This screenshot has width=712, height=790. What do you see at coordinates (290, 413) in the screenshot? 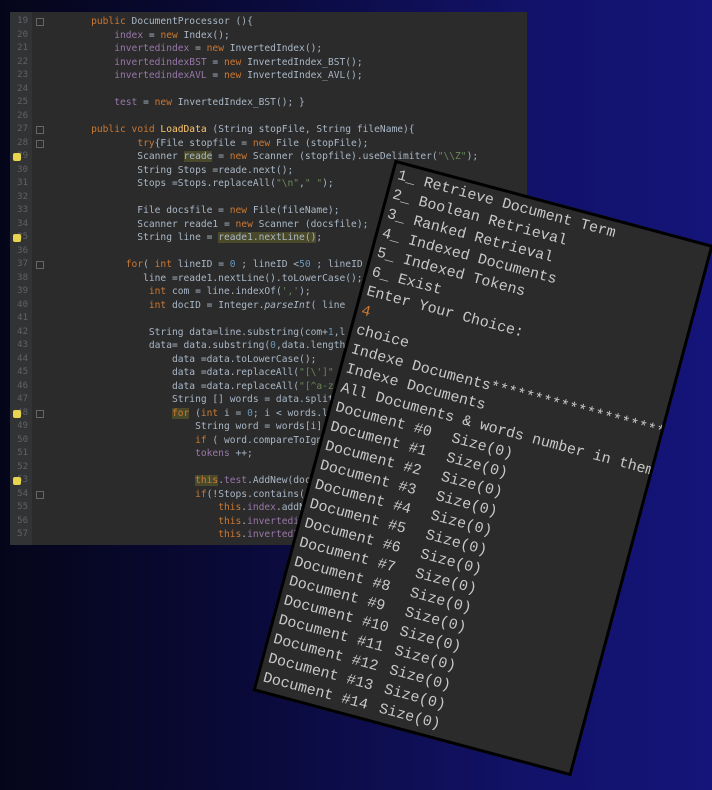
I see `code-token: ; i < words.l` at bounding box center [290, 413].